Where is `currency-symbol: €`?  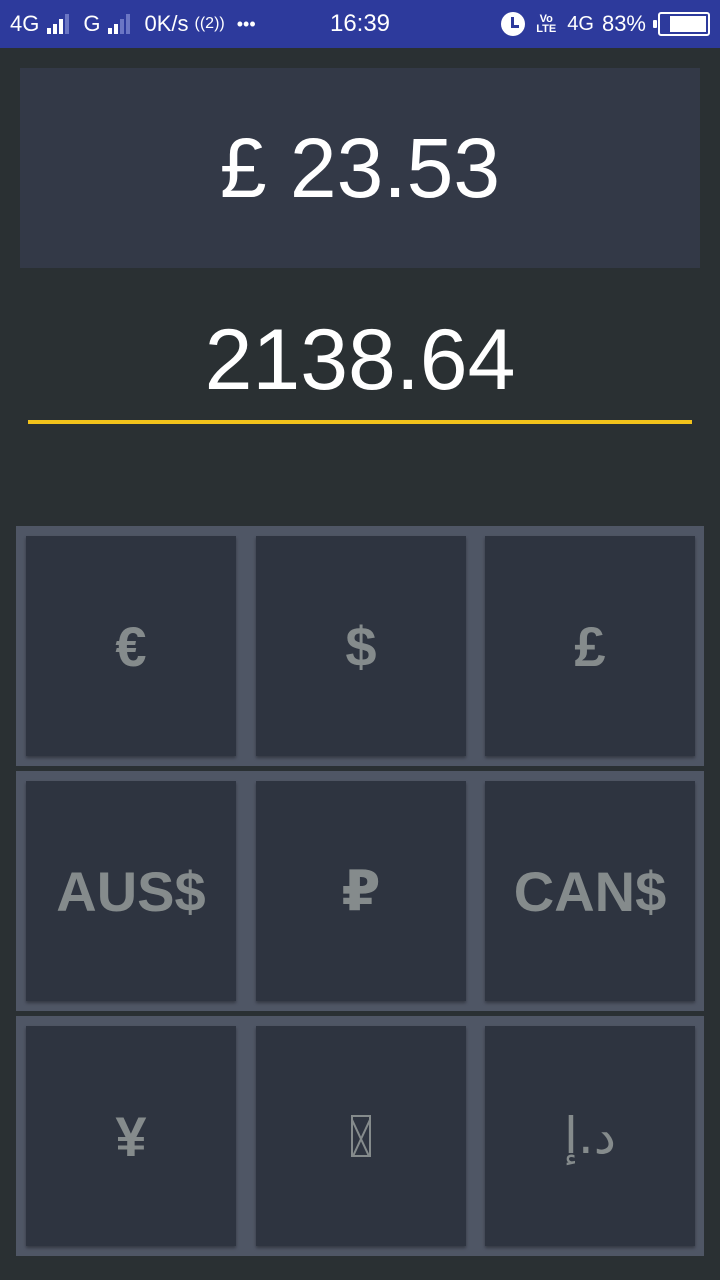 currency-symbol: € is located at coordinates (131, 646).